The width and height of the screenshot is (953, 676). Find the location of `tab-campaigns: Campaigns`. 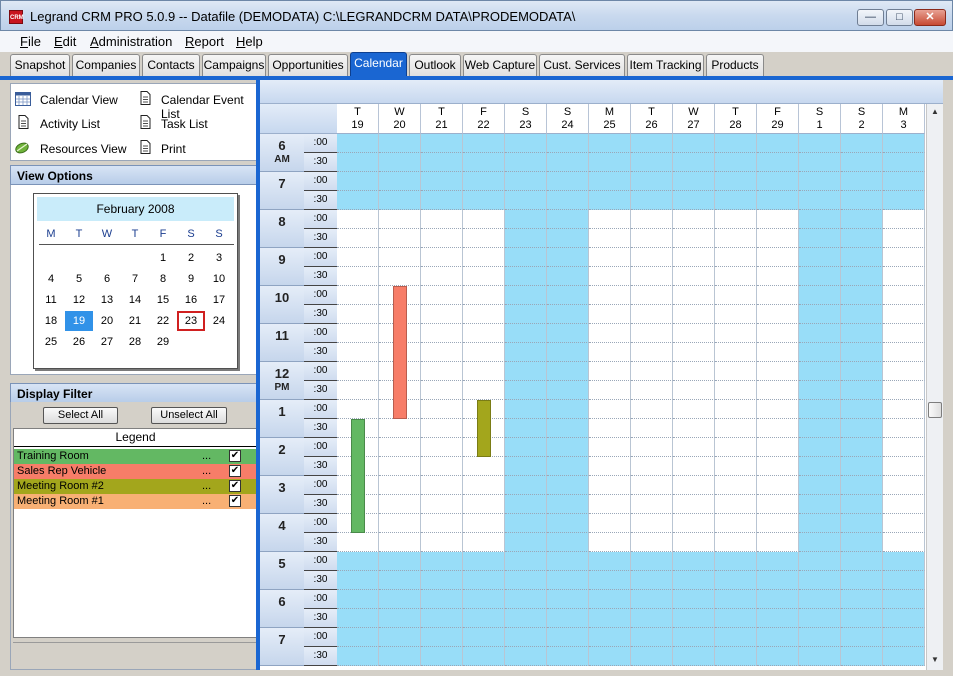

tab-campaigns: Campaigns is located at coordinates (234, 65).